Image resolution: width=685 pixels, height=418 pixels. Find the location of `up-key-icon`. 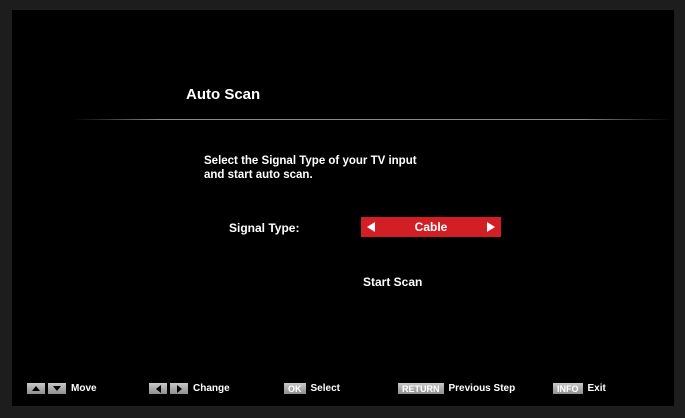

up-key-icon is located at coordinates (36, 388).